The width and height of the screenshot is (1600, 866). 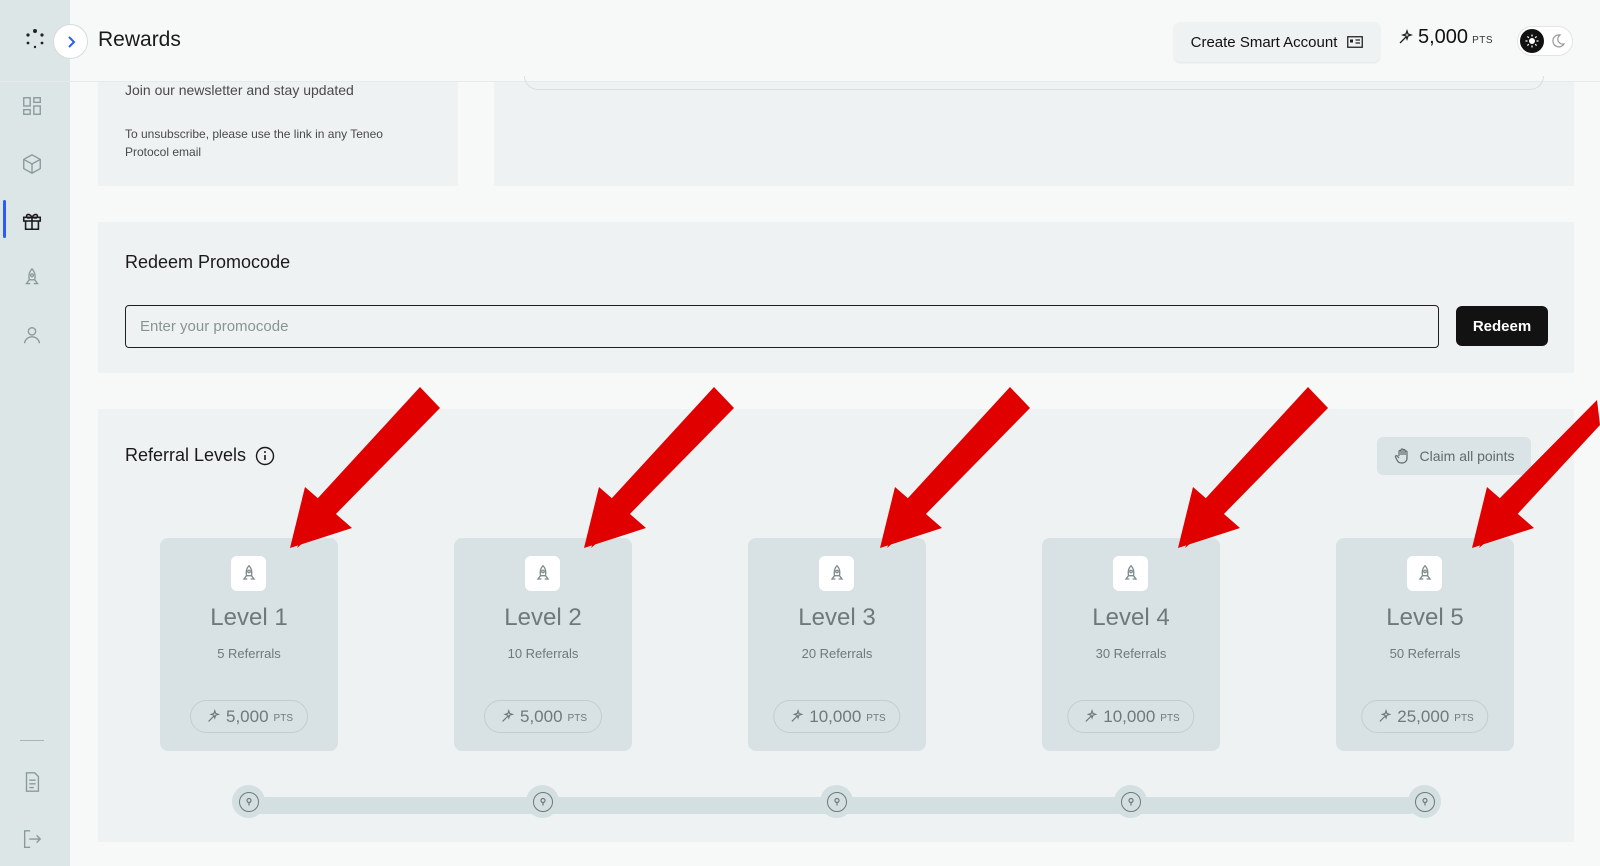 What do you see at coordinates (1425, 653) in the screenshot?
I see `level-referrals: 50 Referrals` at bounding box center [1425, 653].